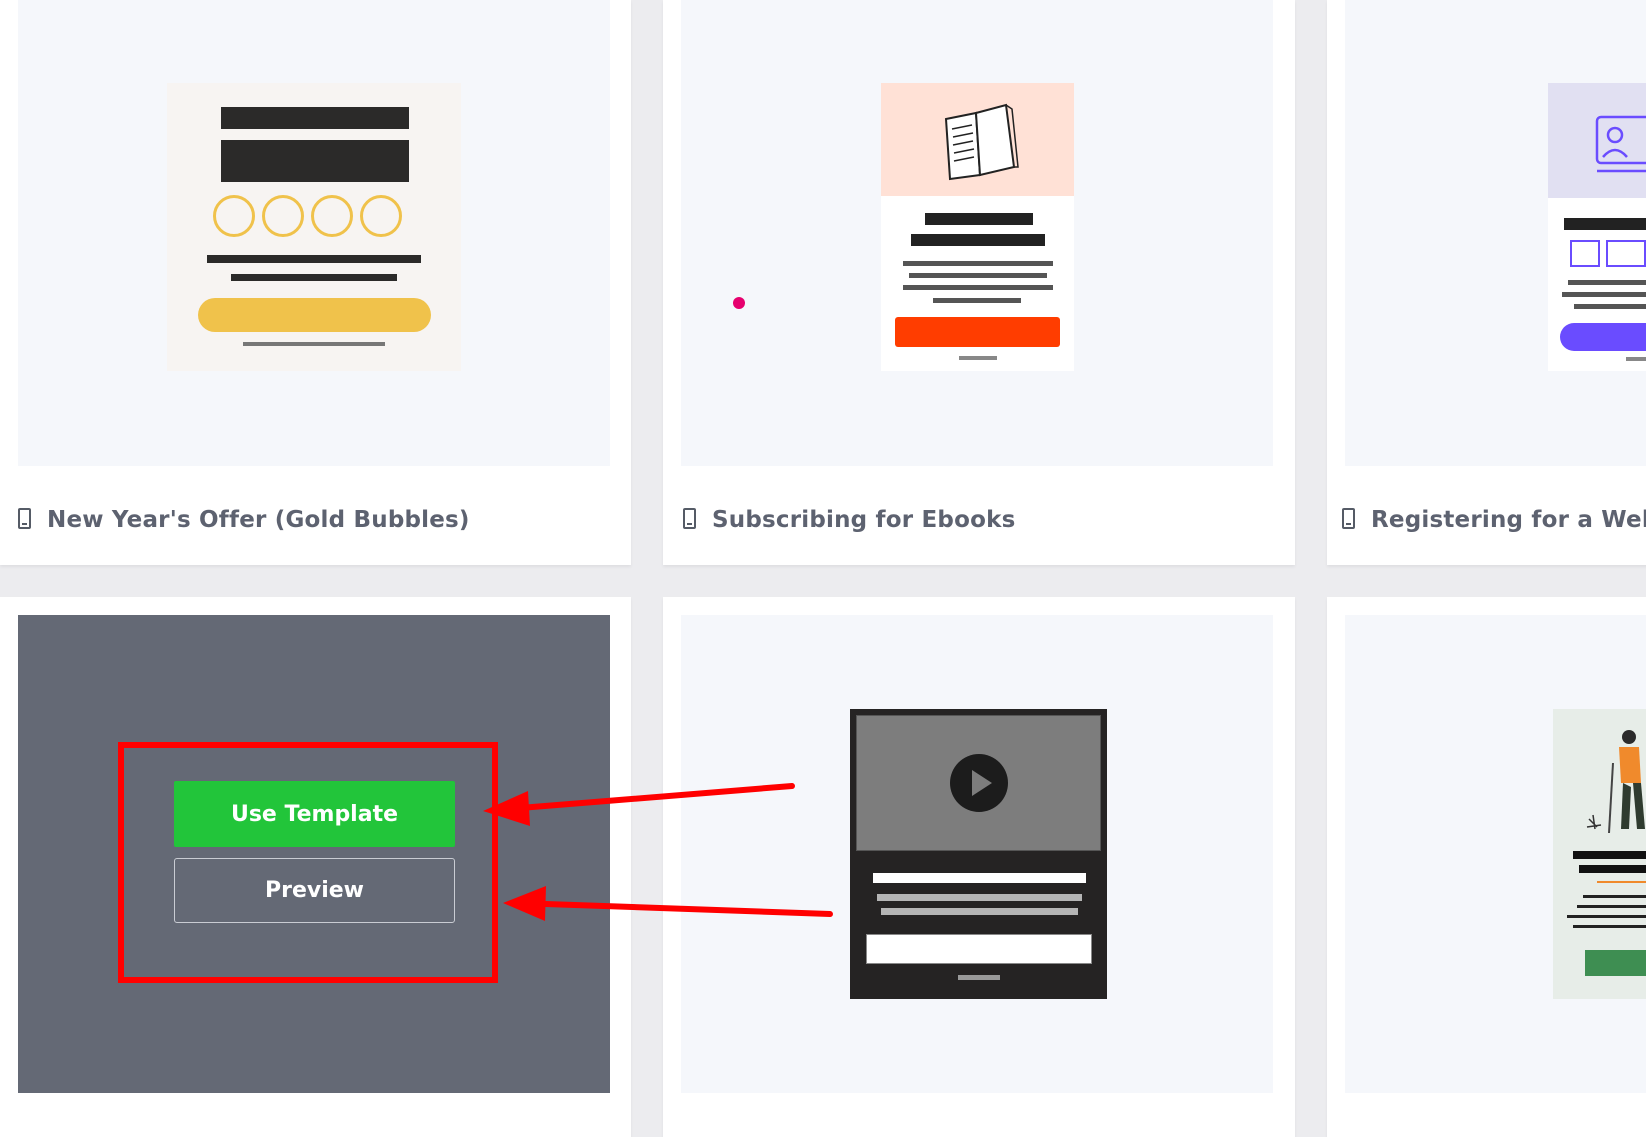 Image resolution: width=1646 pixels, height=1137 pixels. Describe the element at coordinates (1620, 144) in the screenshot. I see `webinar-icon` at that location.